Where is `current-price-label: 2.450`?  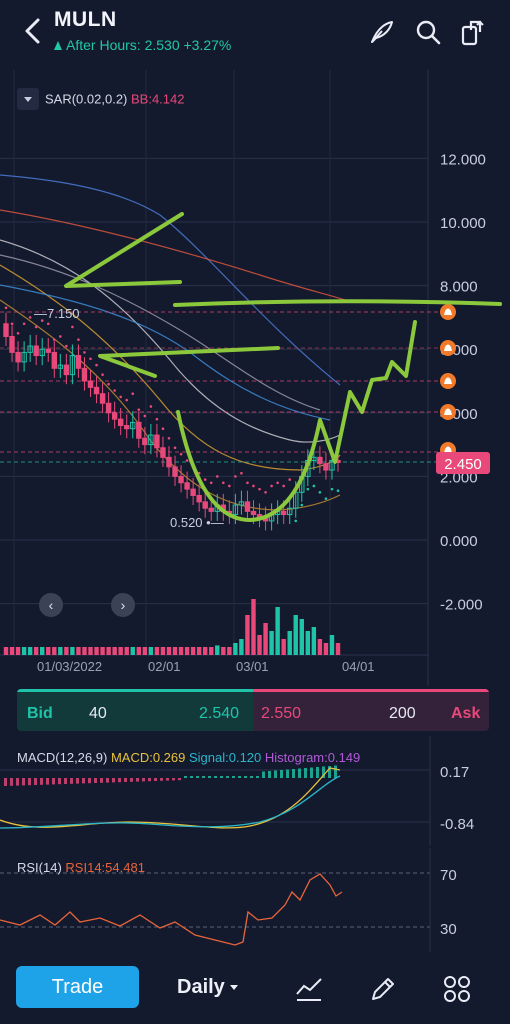
current-price-label: 2.450 is located at coordinates (463, 464).